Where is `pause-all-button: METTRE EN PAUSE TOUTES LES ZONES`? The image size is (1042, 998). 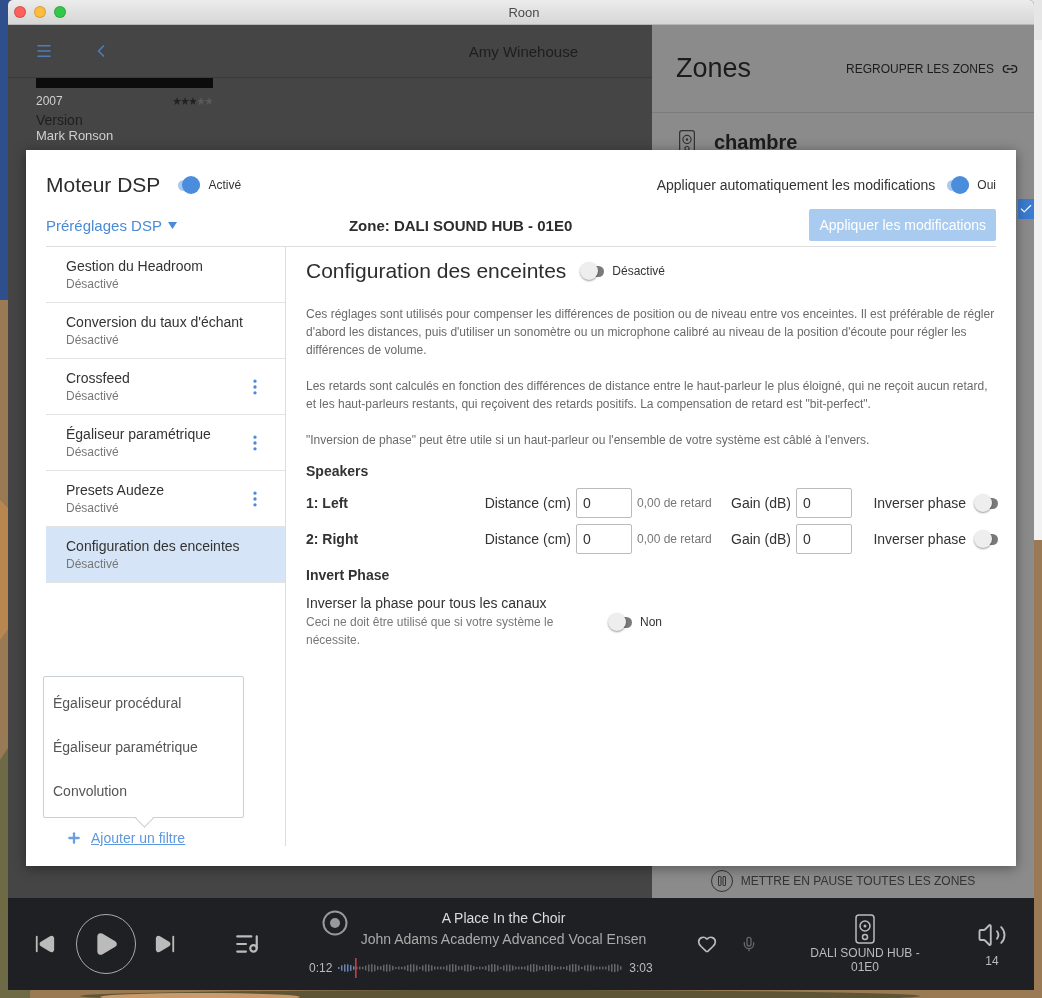
pause-all-button: METTRE EN PAUSE TOUTES LES ZONES is located at coordinates (843, 881).